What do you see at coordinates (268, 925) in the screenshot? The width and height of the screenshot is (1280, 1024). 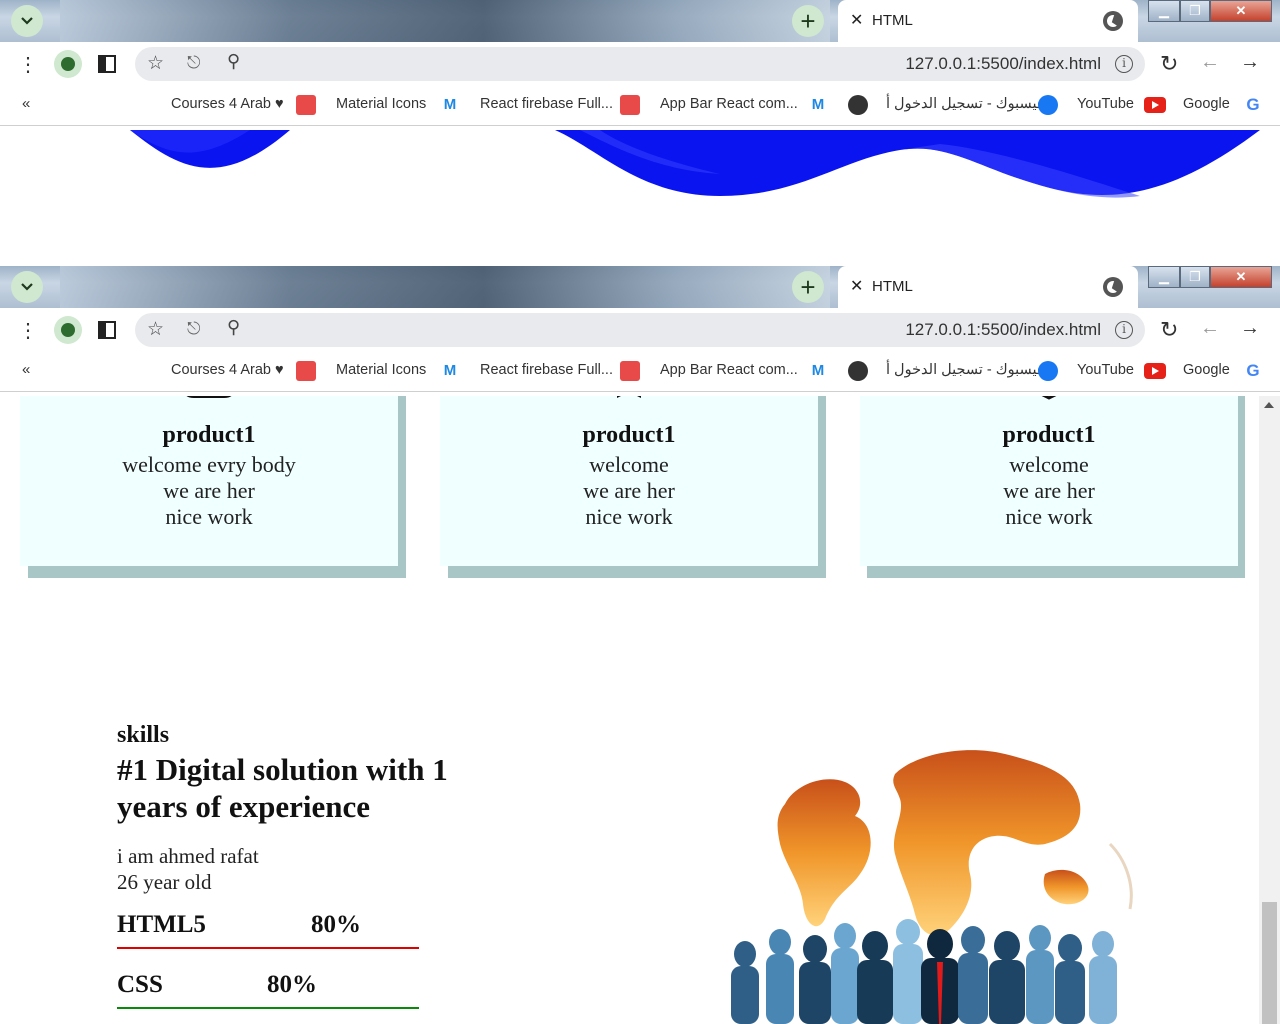 I see `skill-html5: HTML5 80%` at bounding box center [268, 925].